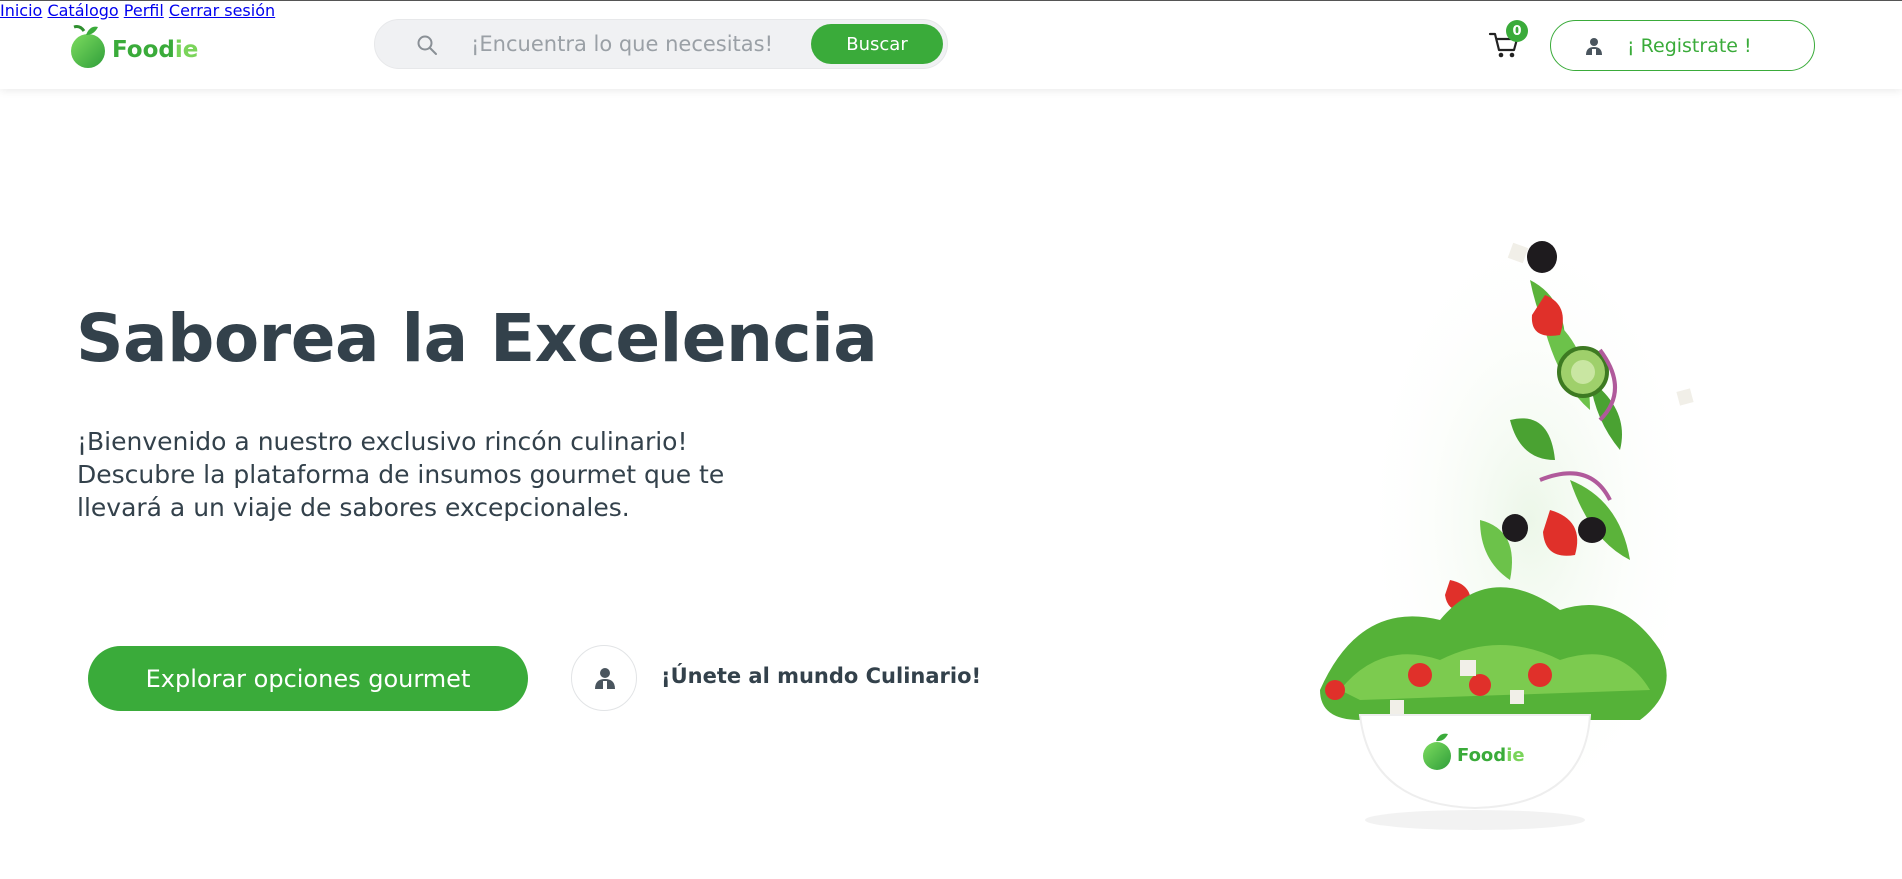 Image resolution: width=1902 pixels, height=879 pixels. Describe the element at coordinates (144, 10) in the screenshot. I see `nav-item-perfil: Perfil` at that location.